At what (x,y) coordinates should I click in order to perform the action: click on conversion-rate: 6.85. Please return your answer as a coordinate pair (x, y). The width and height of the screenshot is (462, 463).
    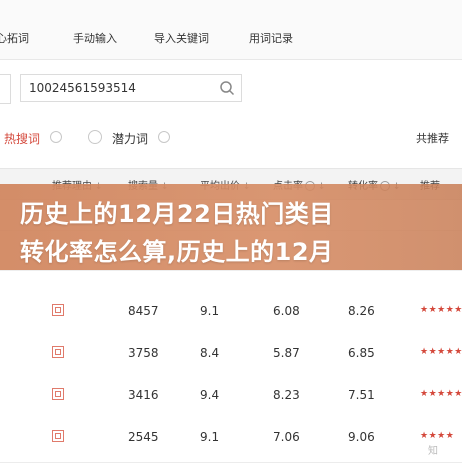
    Looking at the image, I should click on (361, 353).